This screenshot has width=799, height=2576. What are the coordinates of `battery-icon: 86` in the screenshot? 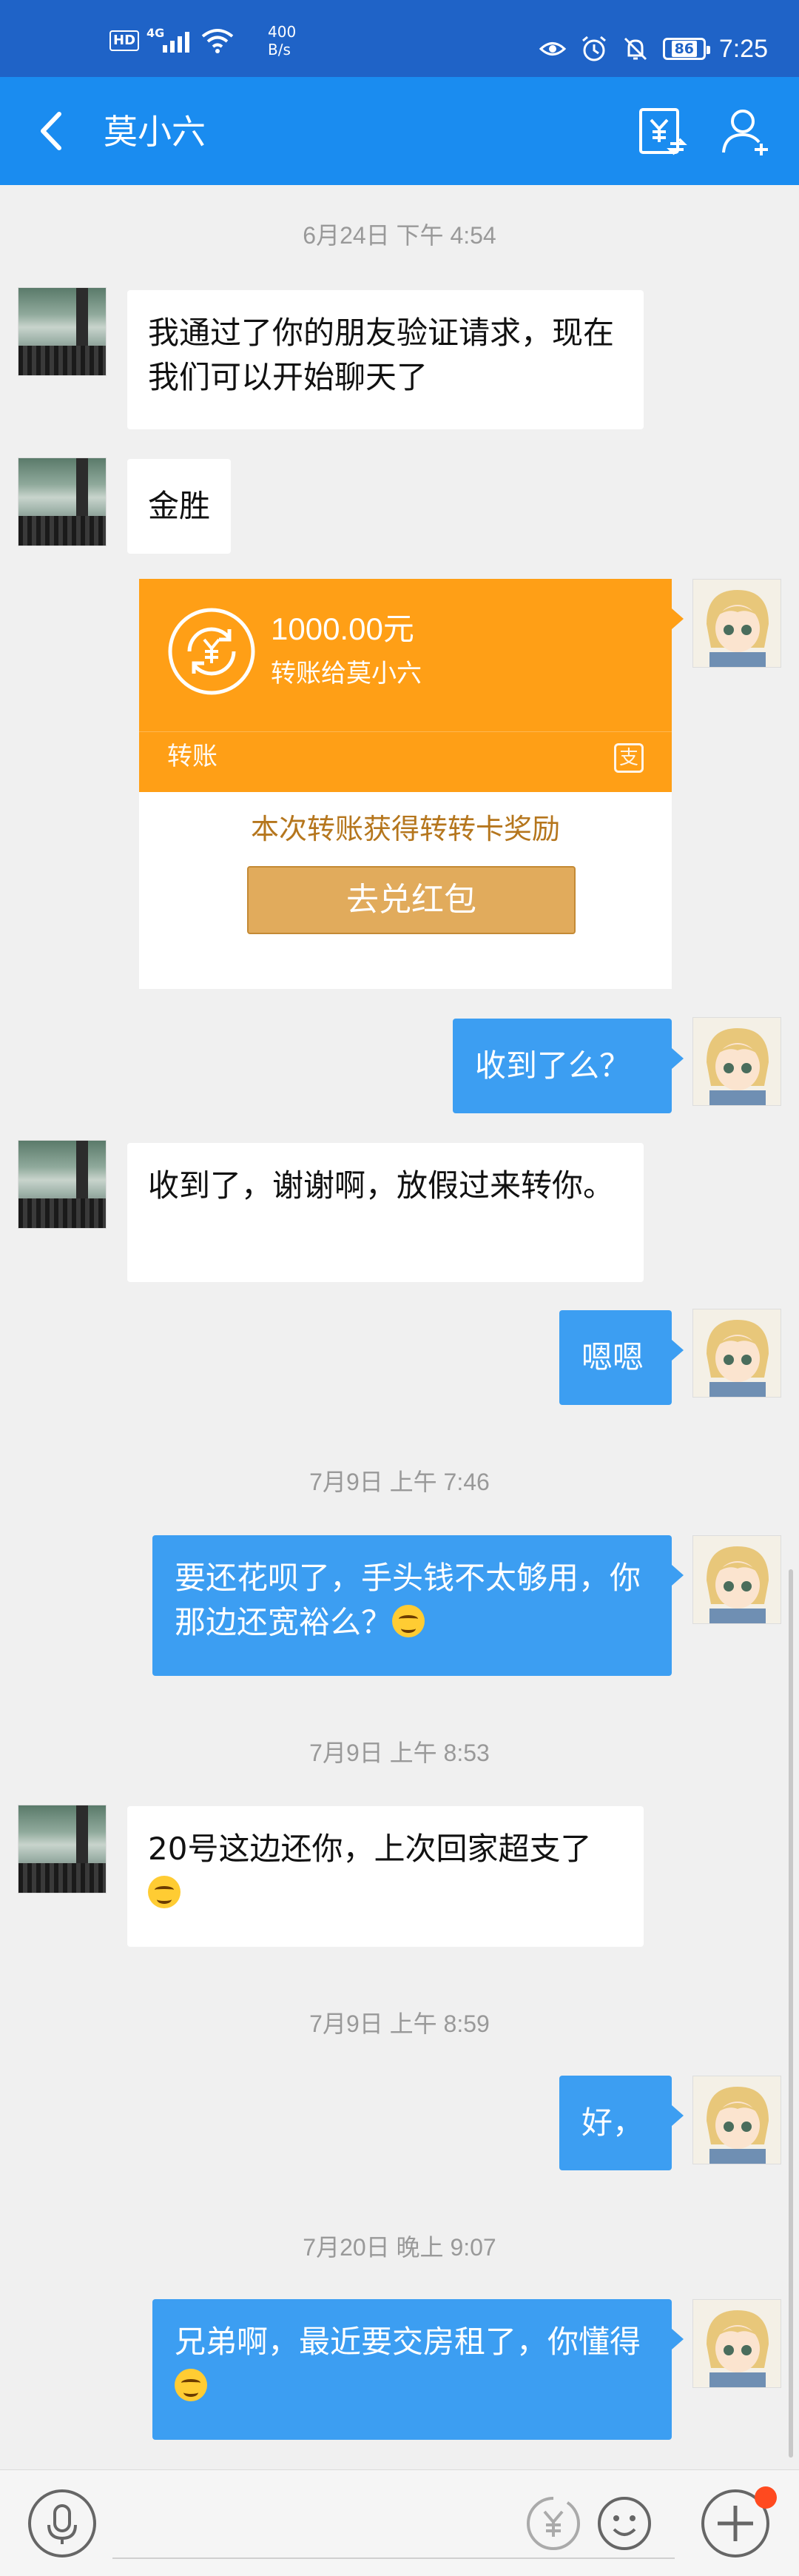 It's located at (686, 49).